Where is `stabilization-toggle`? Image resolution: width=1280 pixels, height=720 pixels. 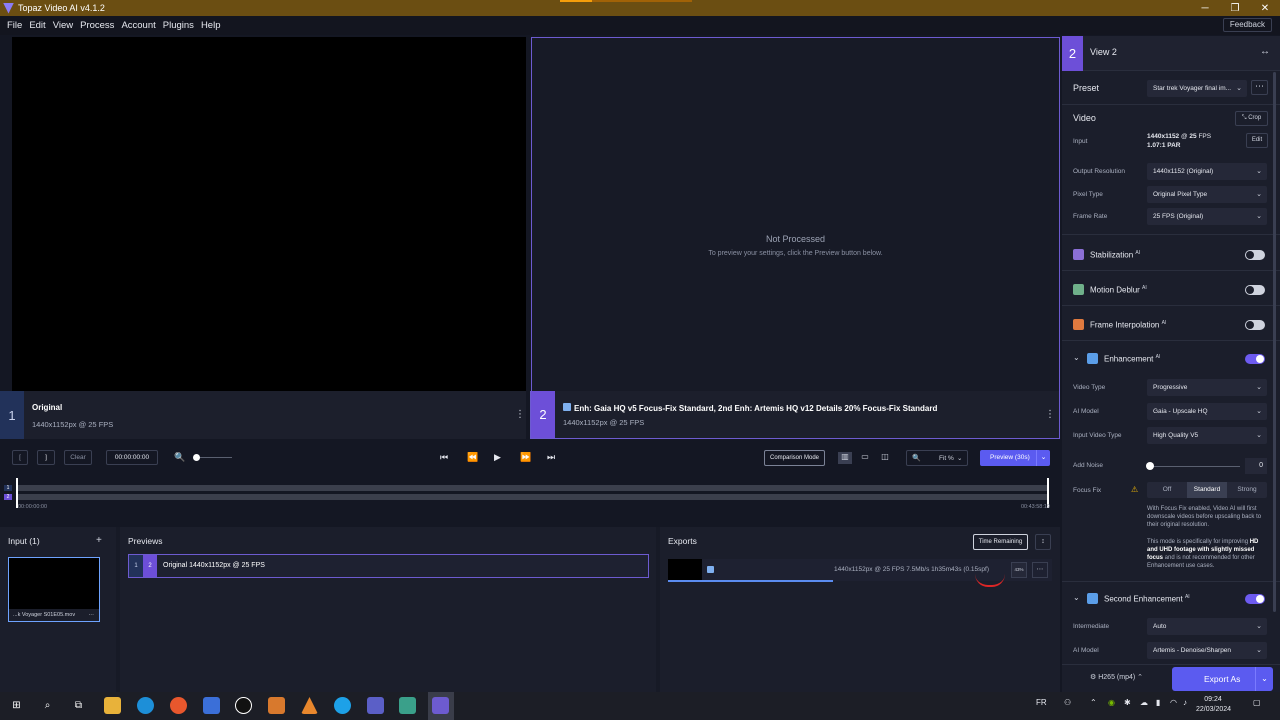 stabilization-toggle is located at coordinates (1255, 255).